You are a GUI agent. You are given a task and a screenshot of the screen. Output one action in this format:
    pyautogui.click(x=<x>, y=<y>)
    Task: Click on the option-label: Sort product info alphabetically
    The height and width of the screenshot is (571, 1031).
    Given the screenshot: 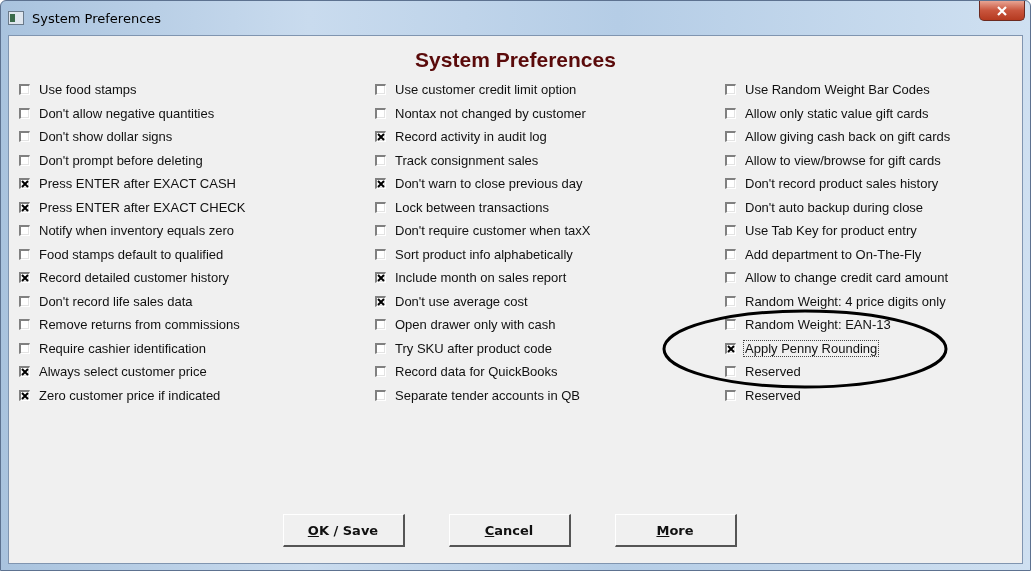 What is the action you would take?
    pyautogui.click(x=484, y=254)
    